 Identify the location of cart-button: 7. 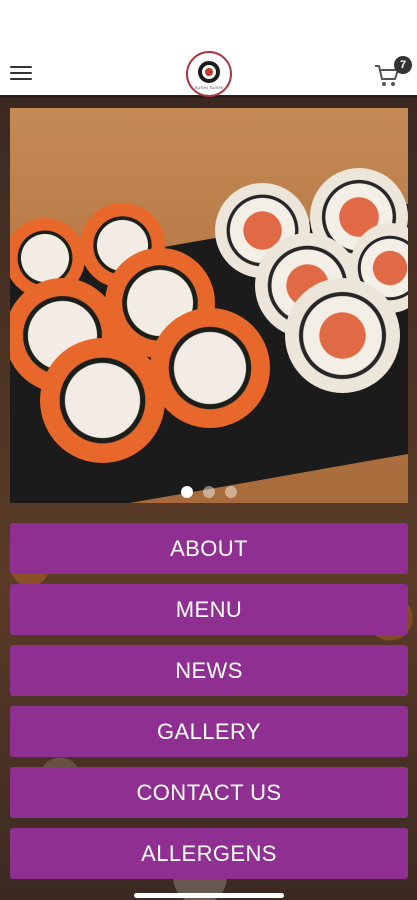
(393, 72).